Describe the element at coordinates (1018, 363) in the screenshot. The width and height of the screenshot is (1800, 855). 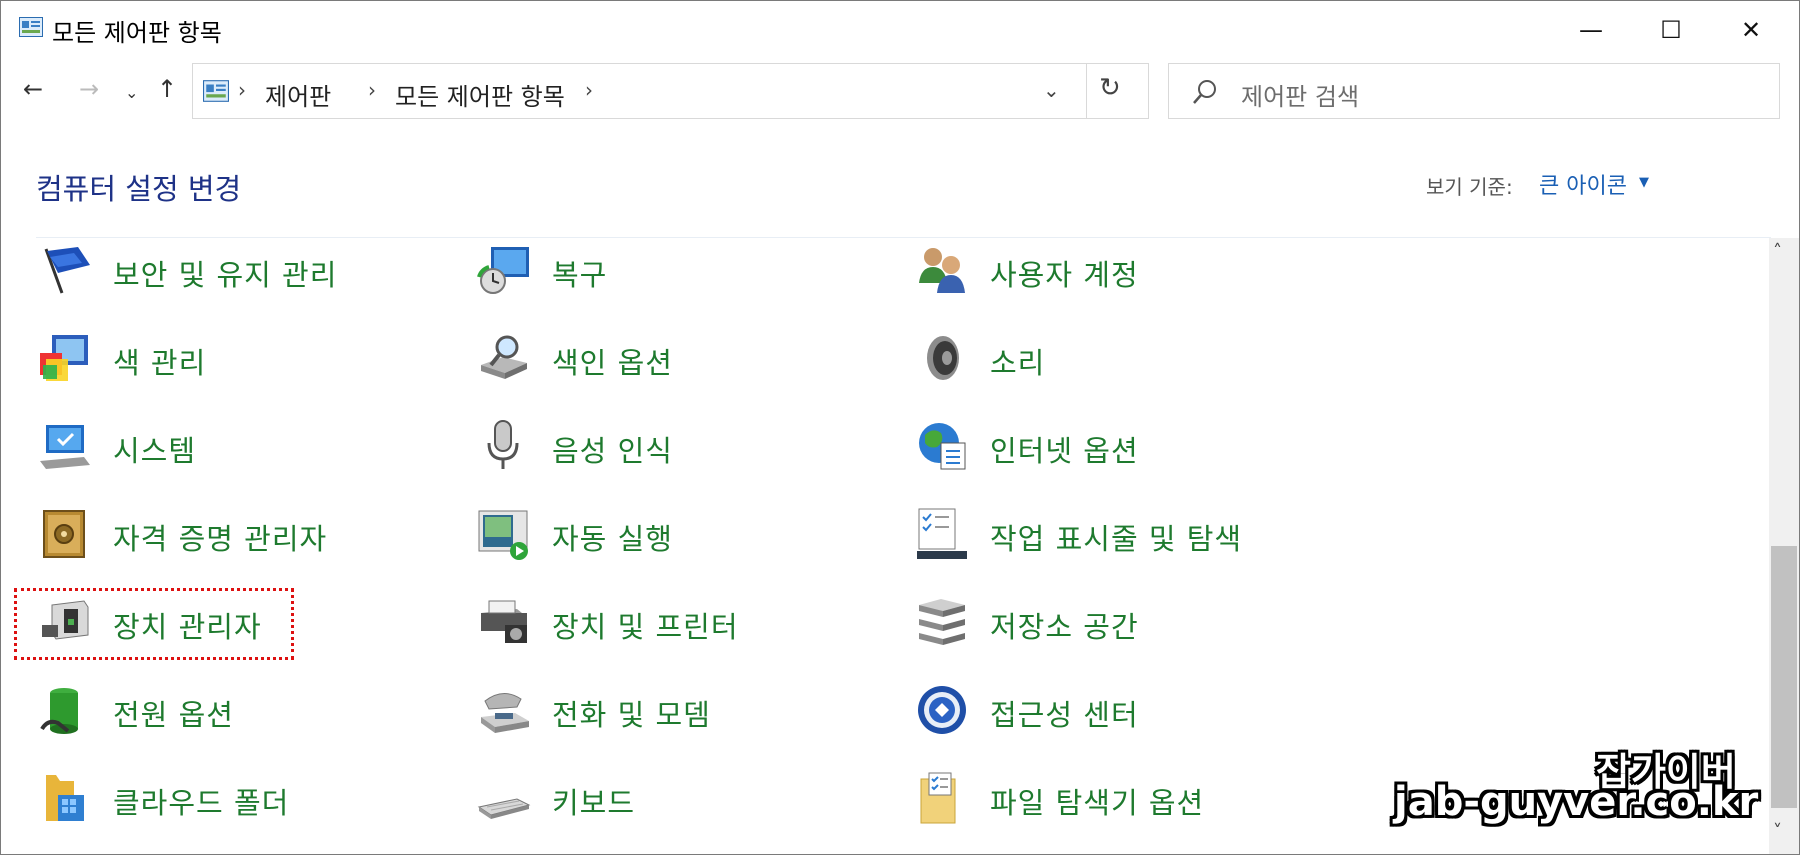
I see `item-label: 소리` at that location.